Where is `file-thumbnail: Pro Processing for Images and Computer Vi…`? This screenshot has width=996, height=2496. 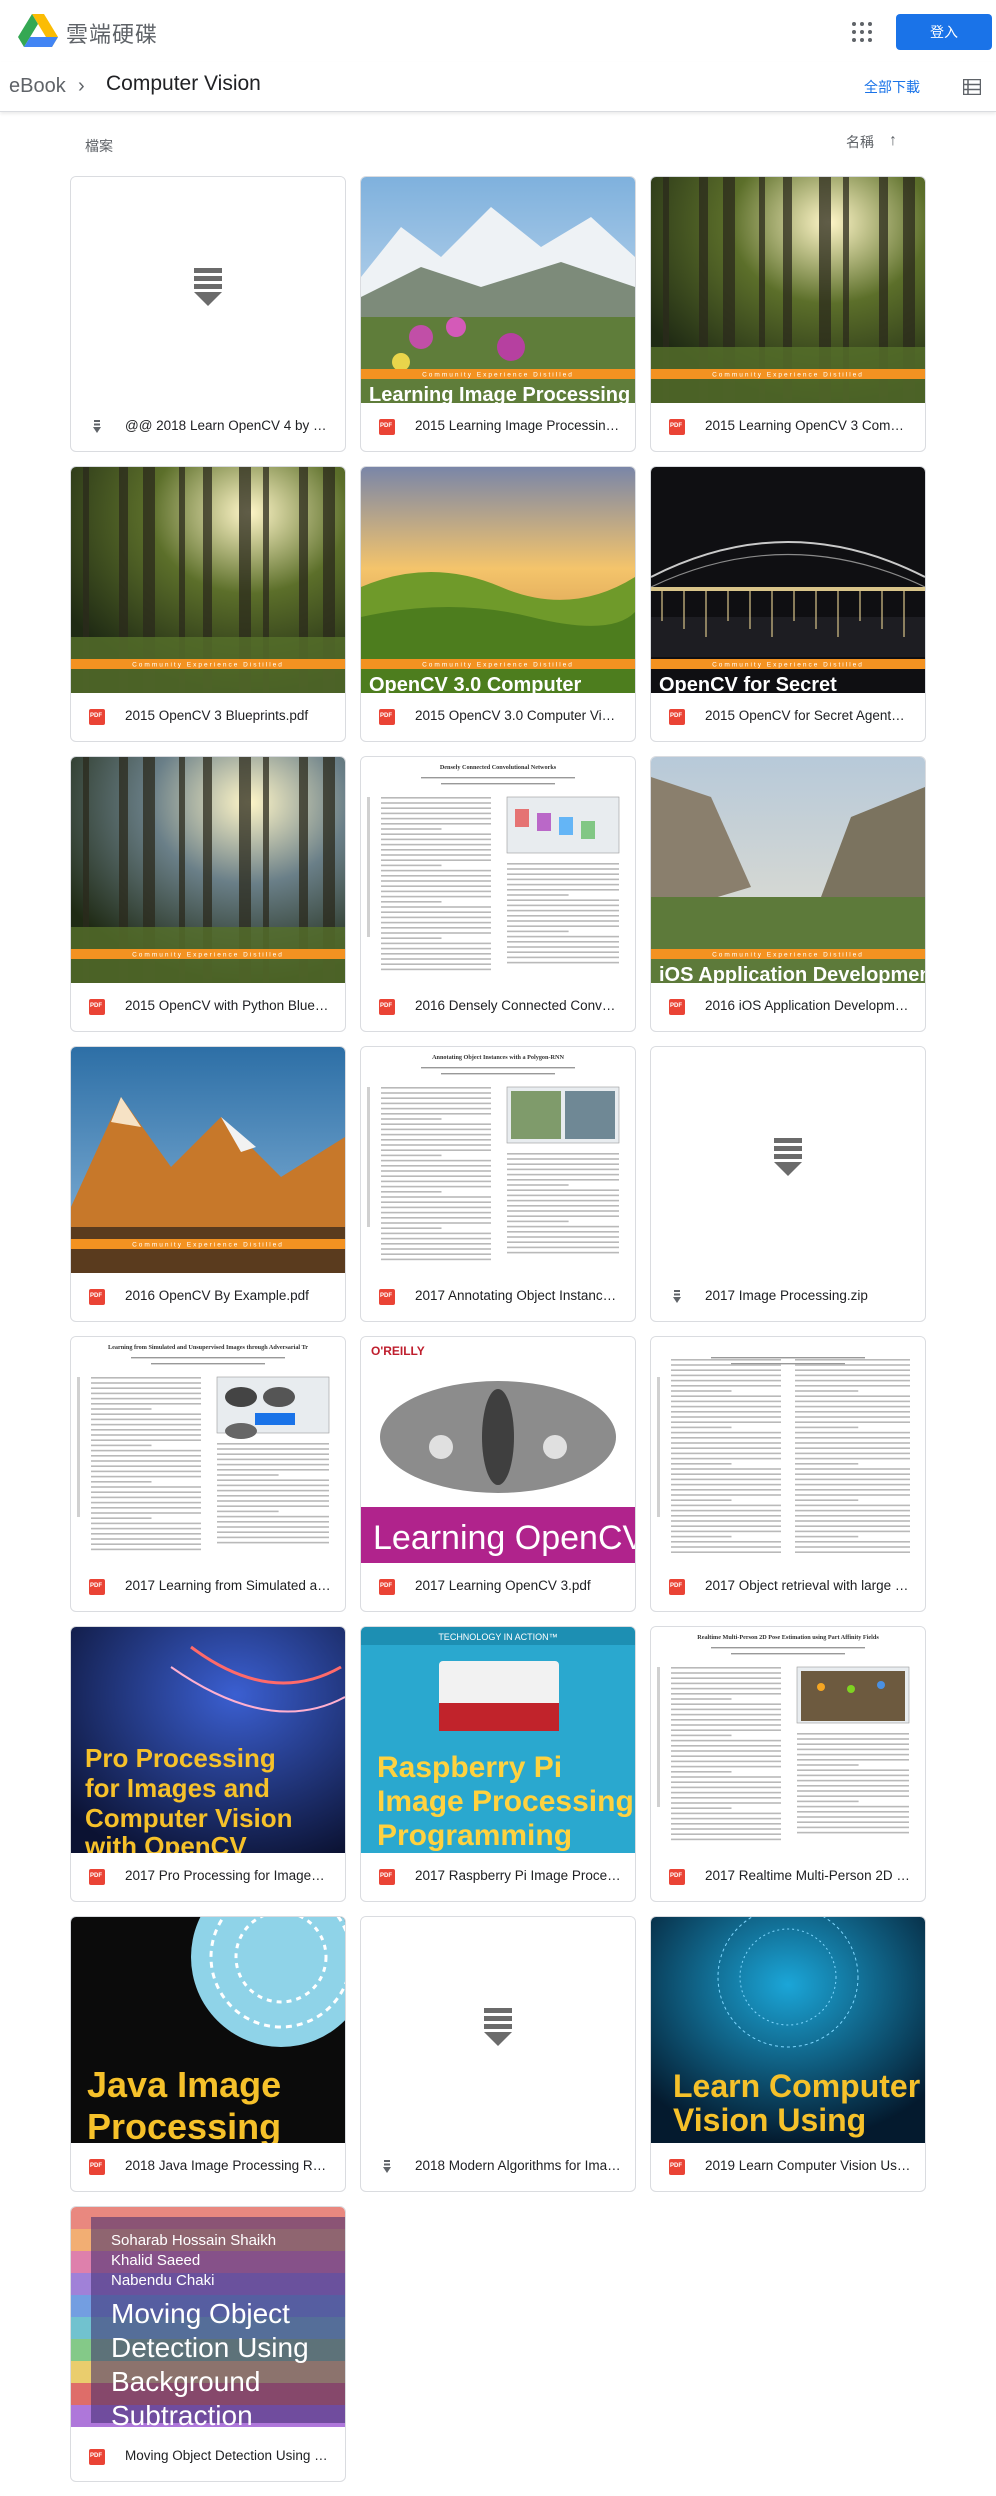
file-thumbnail: Pro Processing for Images and Computer Vi… is located at coordinates (208, 1740).